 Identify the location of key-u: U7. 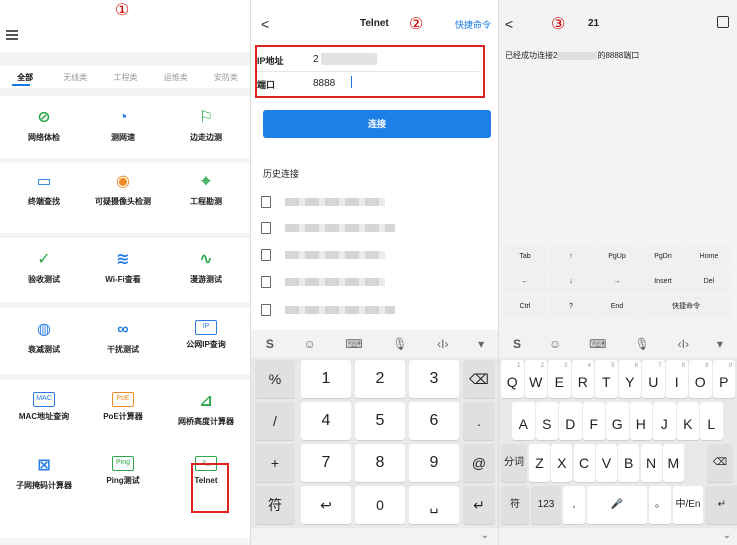
(653, 379).